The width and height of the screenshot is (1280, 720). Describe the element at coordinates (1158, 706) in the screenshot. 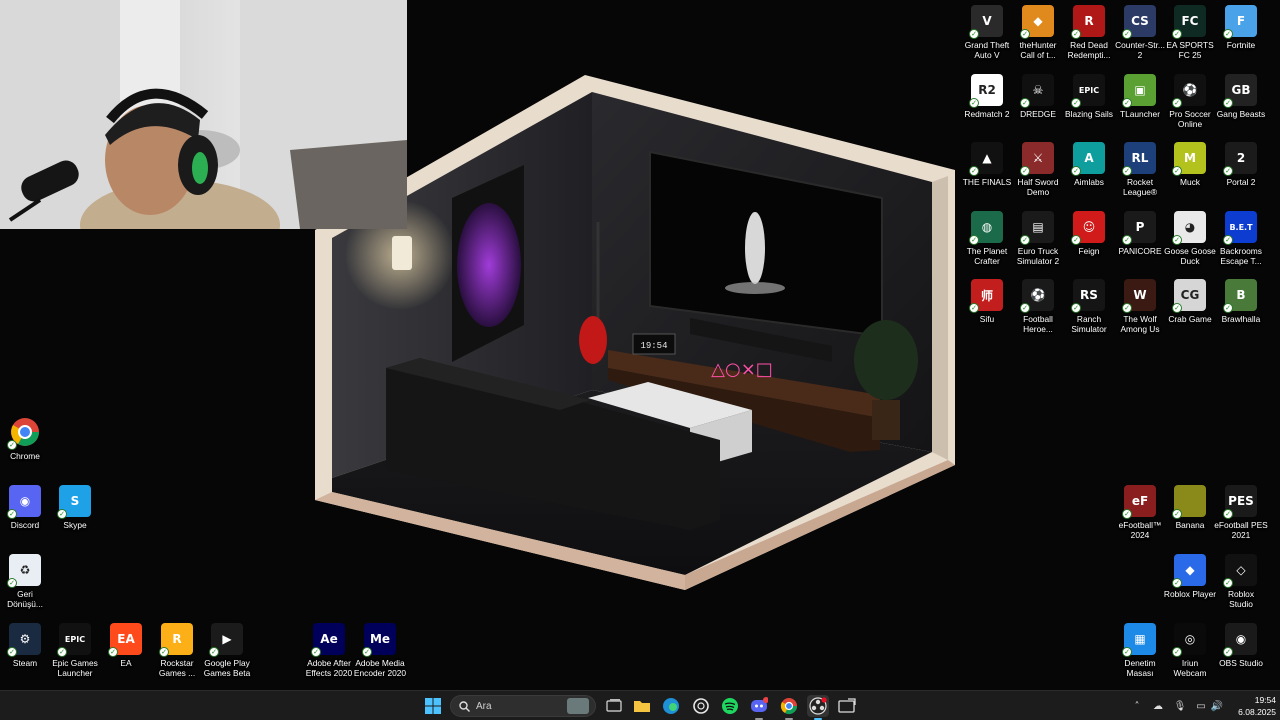

I see `onedrive-cloud-icon: ☁` at that location.